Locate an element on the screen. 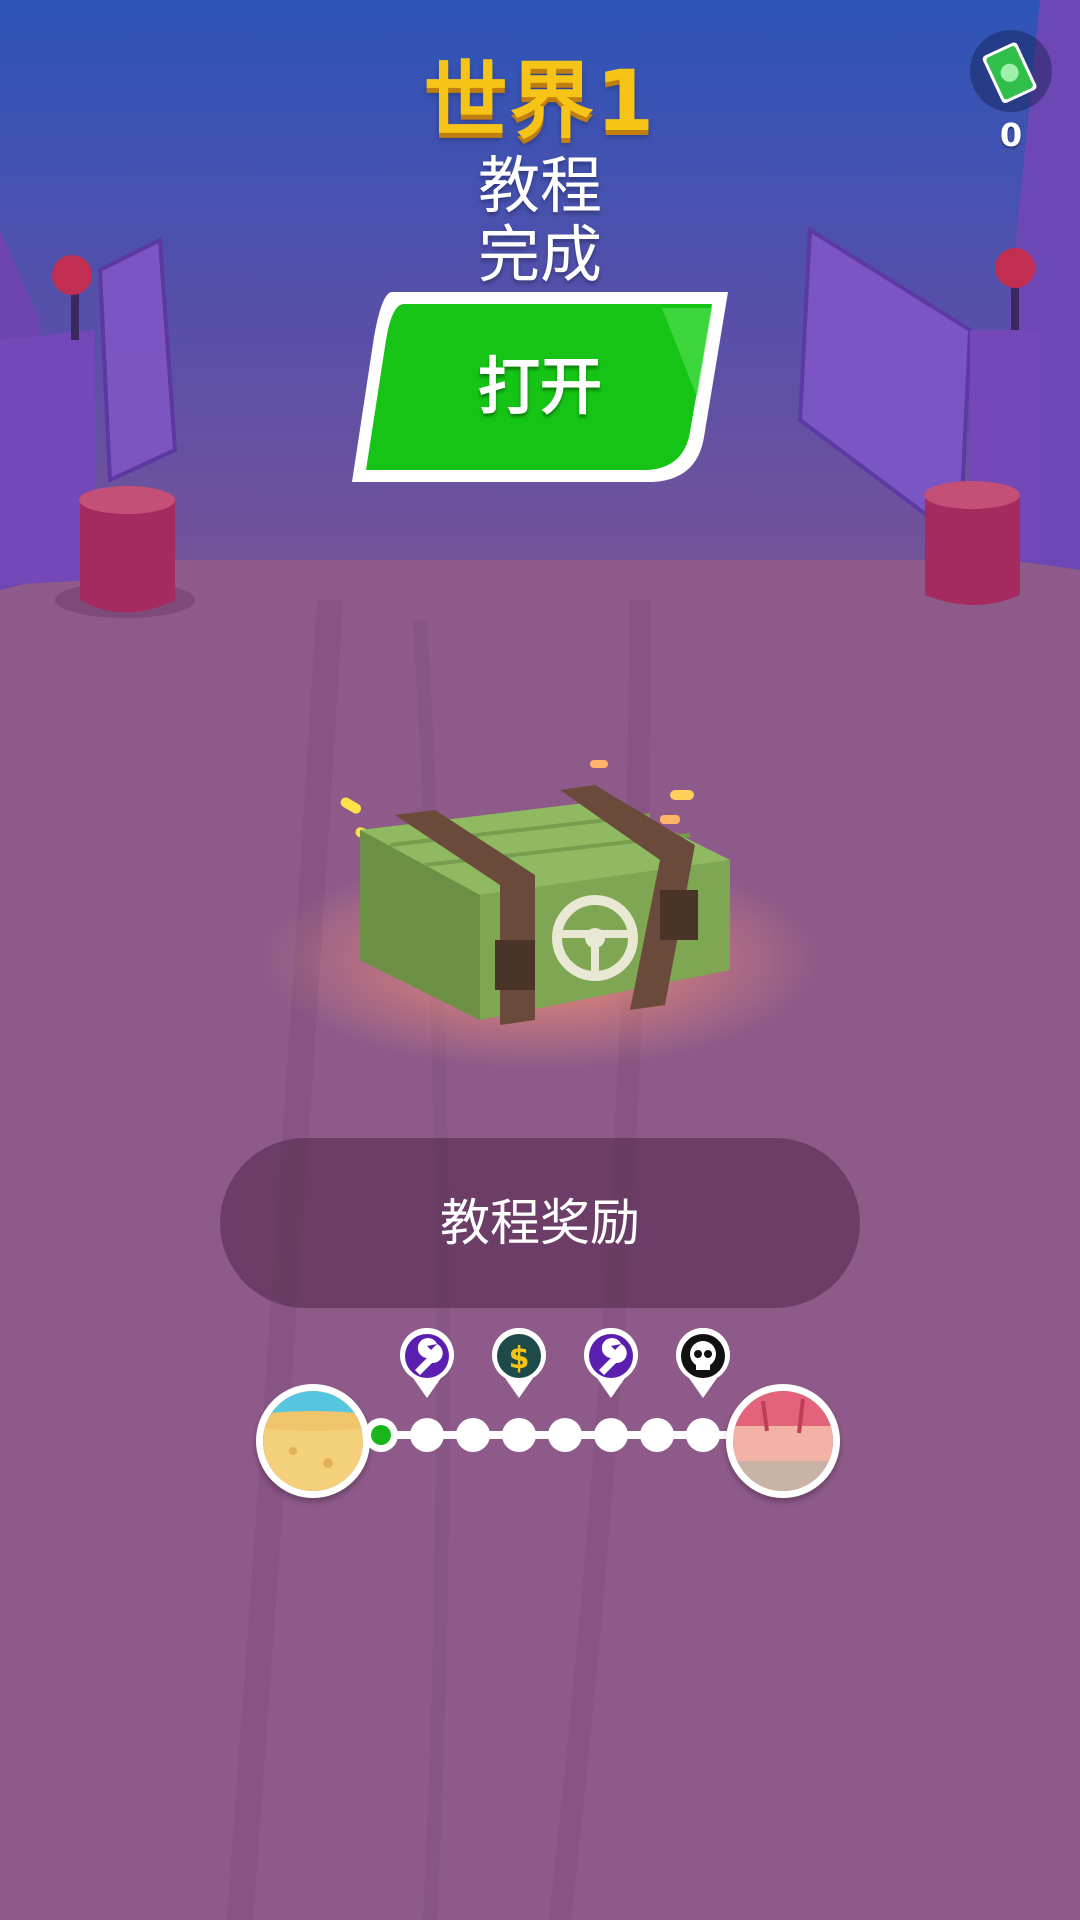 This screenshot has width=1080, height=1920. reward-label: 教程奖励 is located at coordinates (540, 1223).